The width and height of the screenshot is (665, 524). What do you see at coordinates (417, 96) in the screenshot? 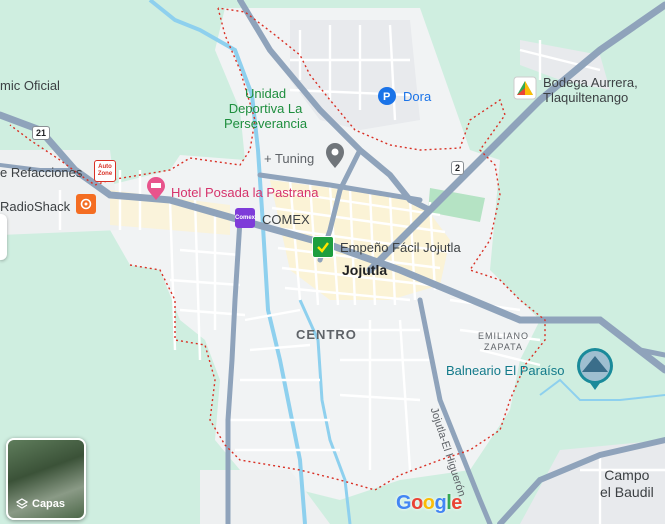
I see `place-label-dora: Dora` at bounding box center [417, 96].